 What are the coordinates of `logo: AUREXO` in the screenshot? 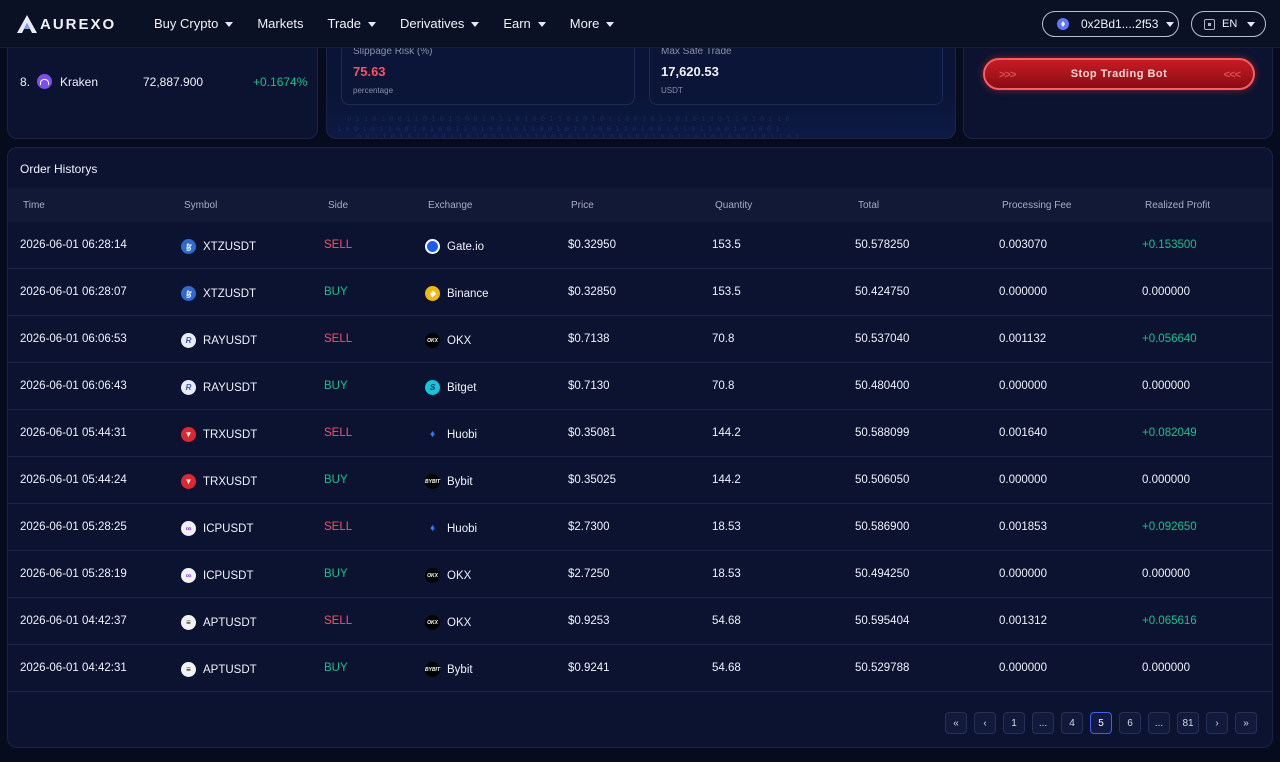 It's located at (66, 24).